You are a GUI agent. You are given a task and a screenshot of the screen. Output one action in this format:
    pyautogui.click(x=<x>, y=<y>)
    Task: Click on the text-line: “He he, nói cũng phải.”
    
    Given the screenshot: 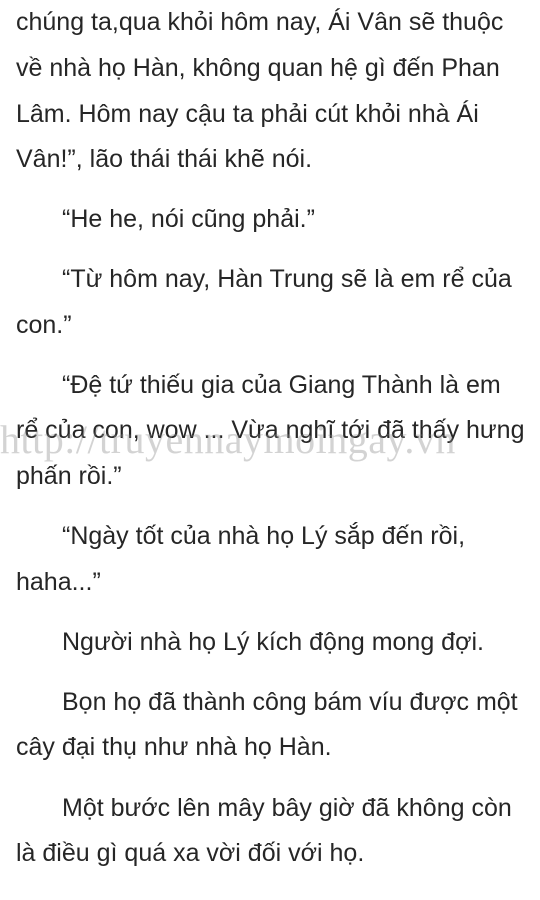 What is the action you would take?
    pyautogui.click(x=188, y=219)
    